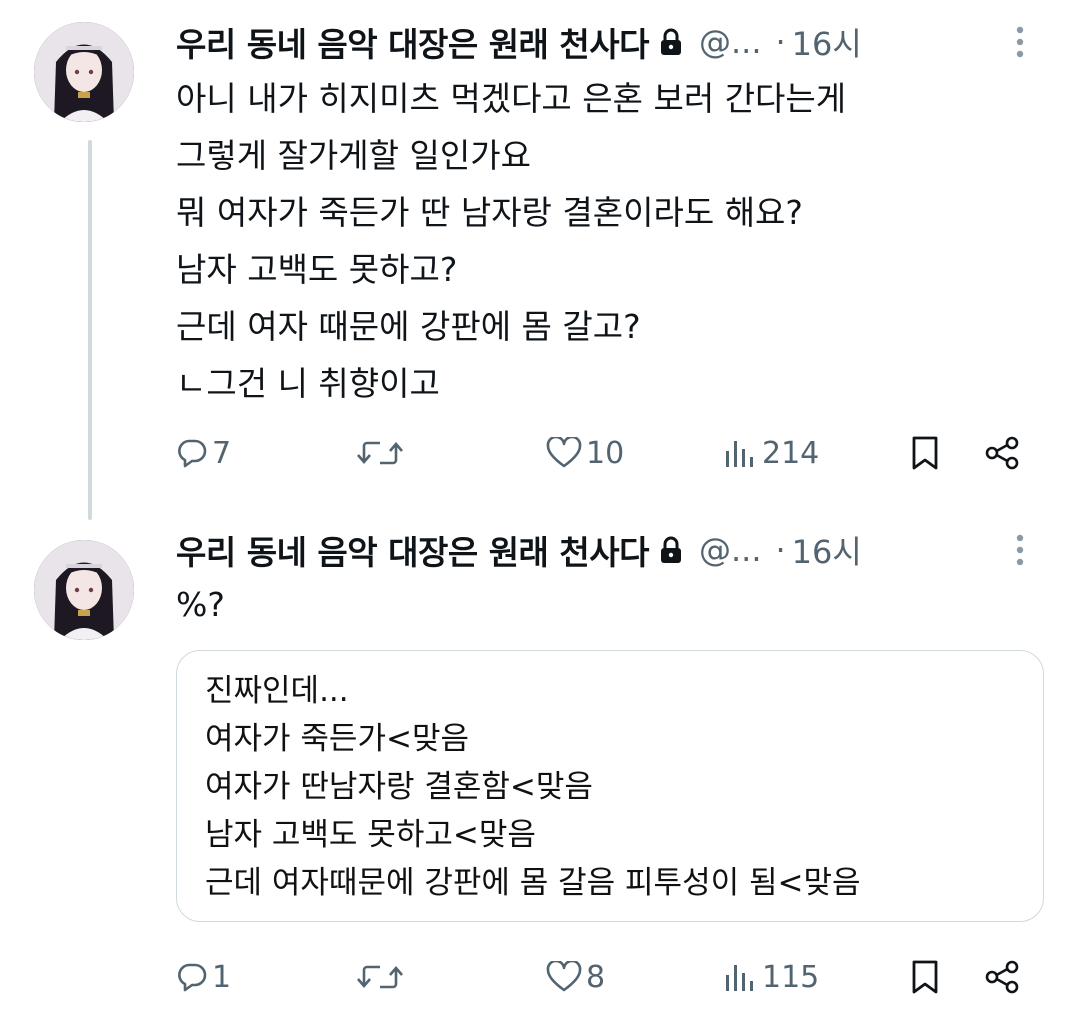 The height and width of the screenshot is (1009, 1080). What do you see at coordinates (90, 330) in the screenshot?
I see `thread-line` at bounding box center [90, 330].